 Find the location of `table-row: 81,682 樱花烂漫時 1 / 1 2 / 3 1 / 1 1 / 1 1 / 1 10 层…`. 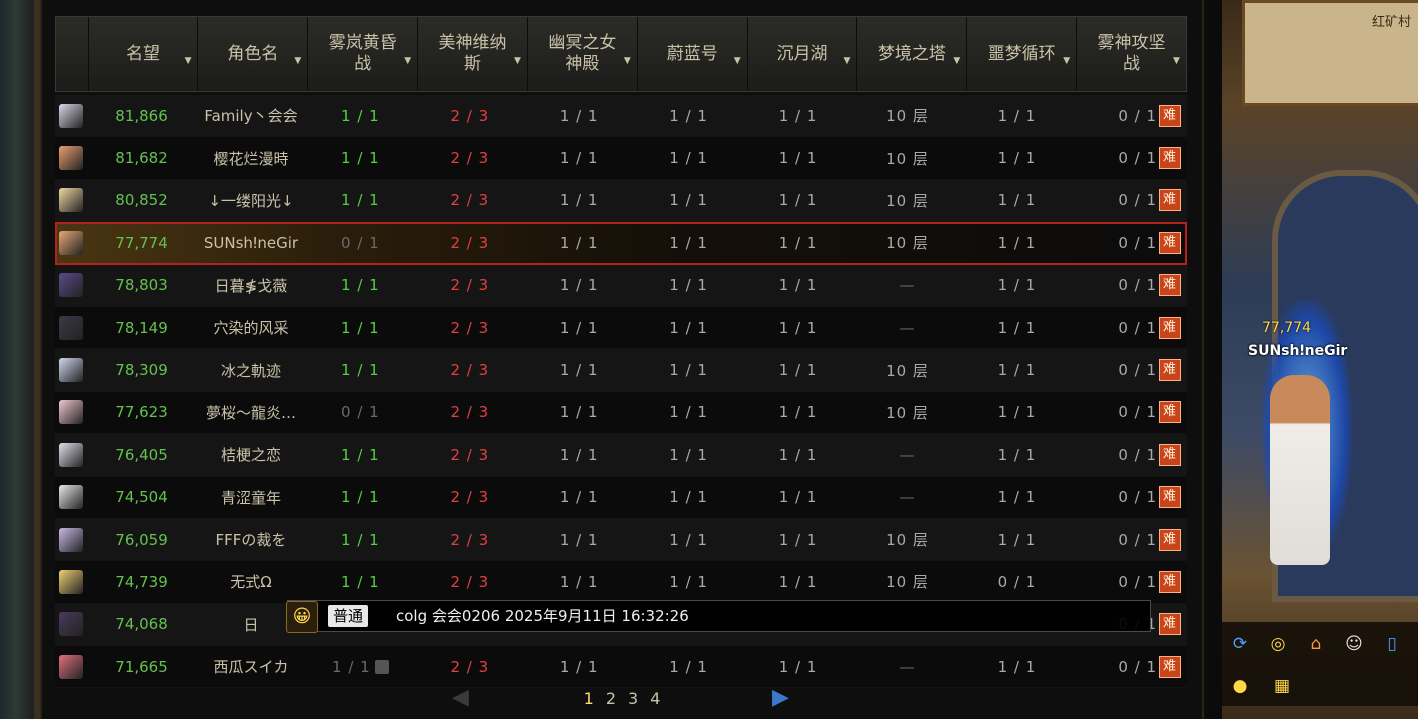

table-row: 81,682 樱花烂漫時 1 / 1 2 / 3 1 / 1 1 / 1 1 / 1 10 层… is located at coordinates (621, 158).